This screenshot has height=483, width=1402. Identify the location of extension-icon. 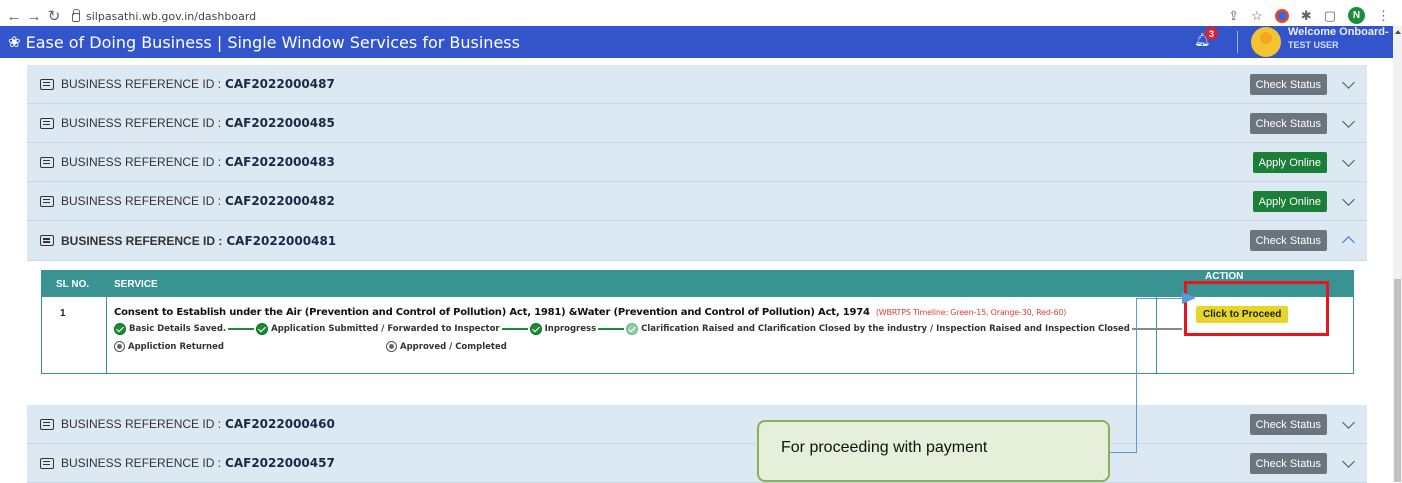
(1281, 15).